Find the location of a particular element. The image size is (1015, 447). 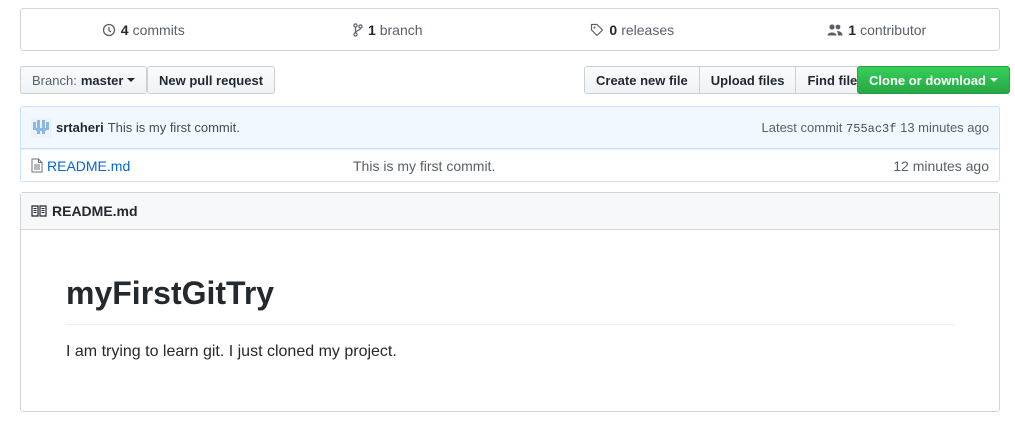

upload-files-button: Upload files is located at coordinates (747, 80).